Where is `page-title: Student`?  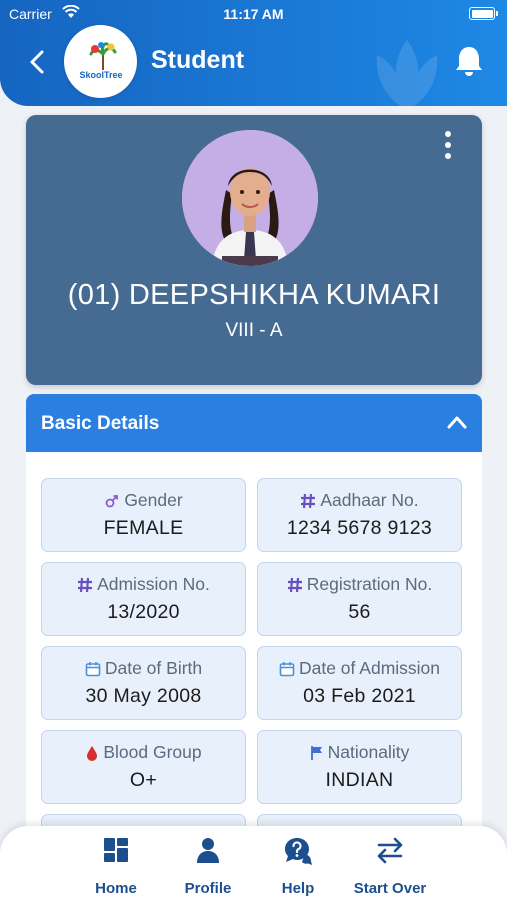 page-title: Student is located at coordinates (198, 60).